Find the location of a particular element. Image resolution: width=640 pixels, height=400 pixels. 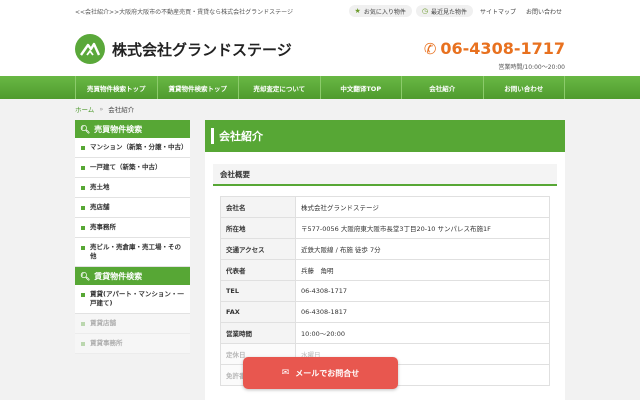

table-row: 営業時間 10:00～20:00 is located at coordinates (385, 333).